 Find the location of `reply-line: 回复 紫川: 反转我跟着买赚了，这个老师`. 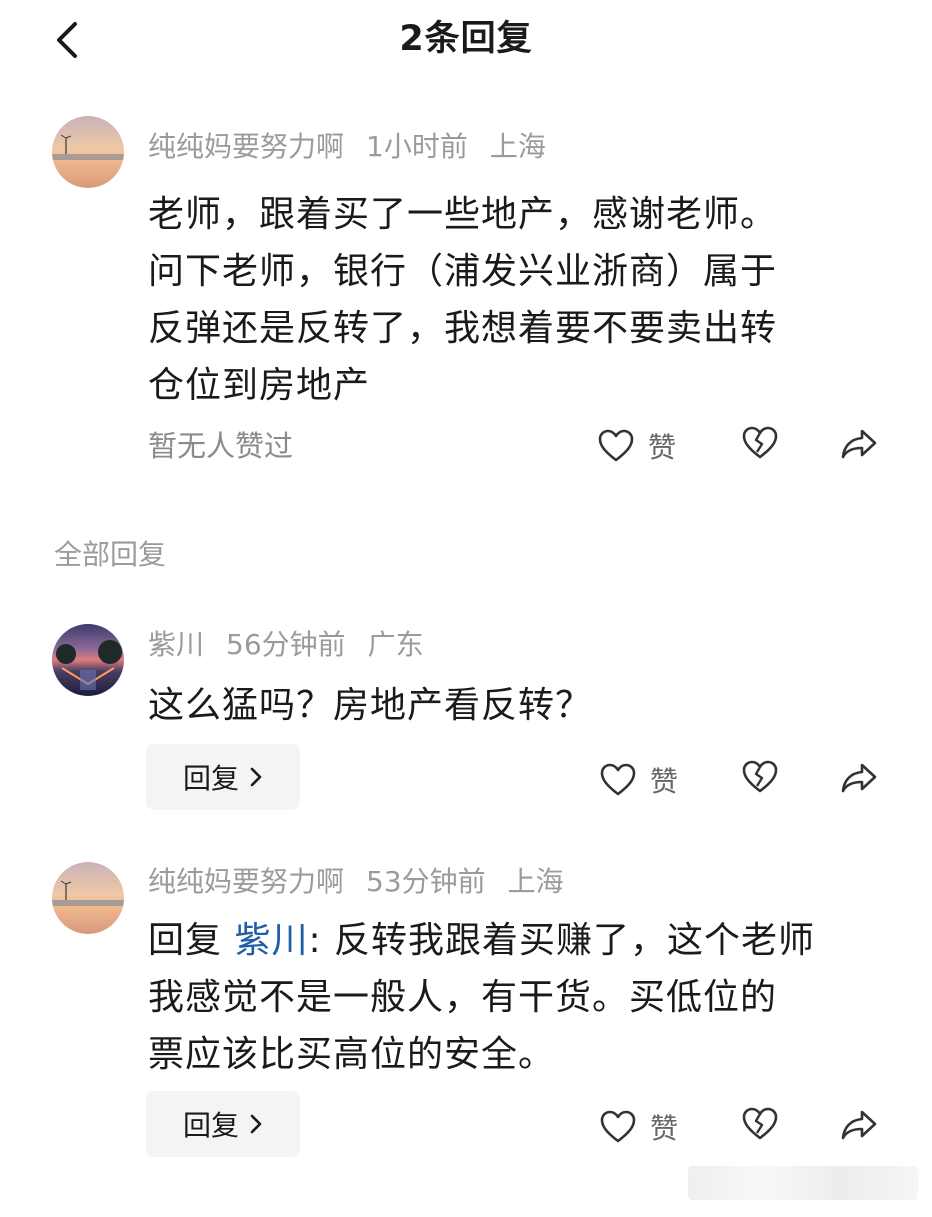

reply-line: 回复 紫川: 反转我跟着买赚了，这个老师 is located at coordinates (533, 940).